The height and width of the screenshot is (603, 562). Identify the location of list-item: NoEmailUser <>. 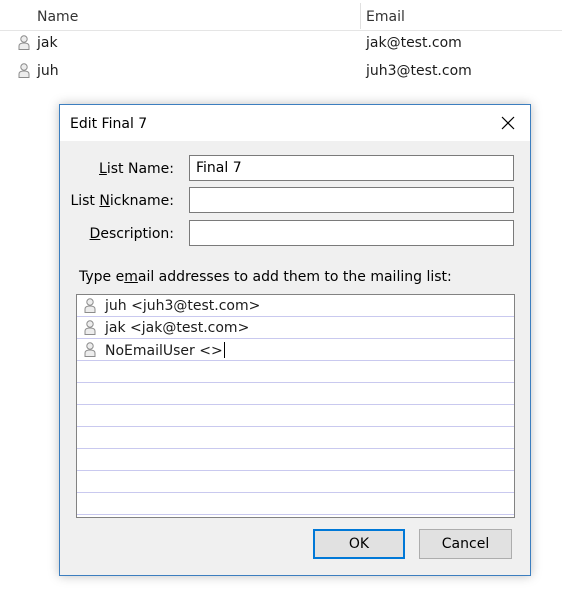
(295, 350).